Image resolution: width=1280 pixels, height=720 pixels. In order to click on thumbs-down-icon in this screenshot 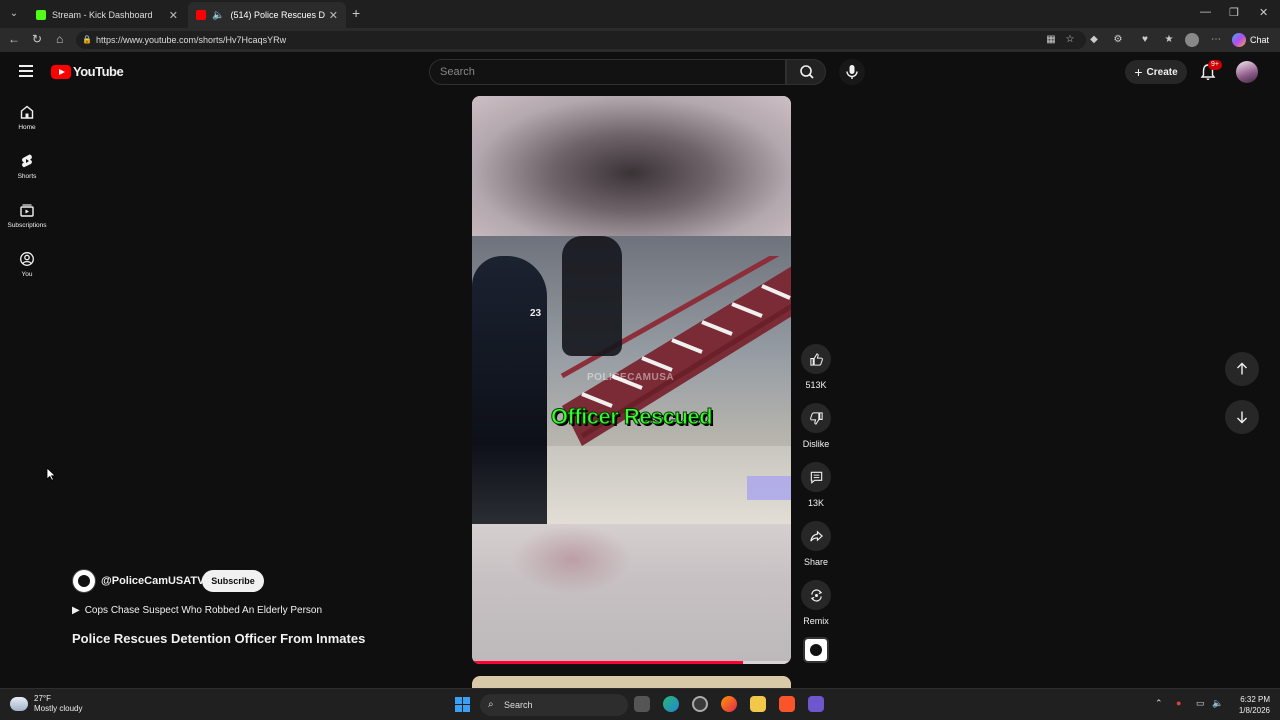, I will do `click(816, 418)`.